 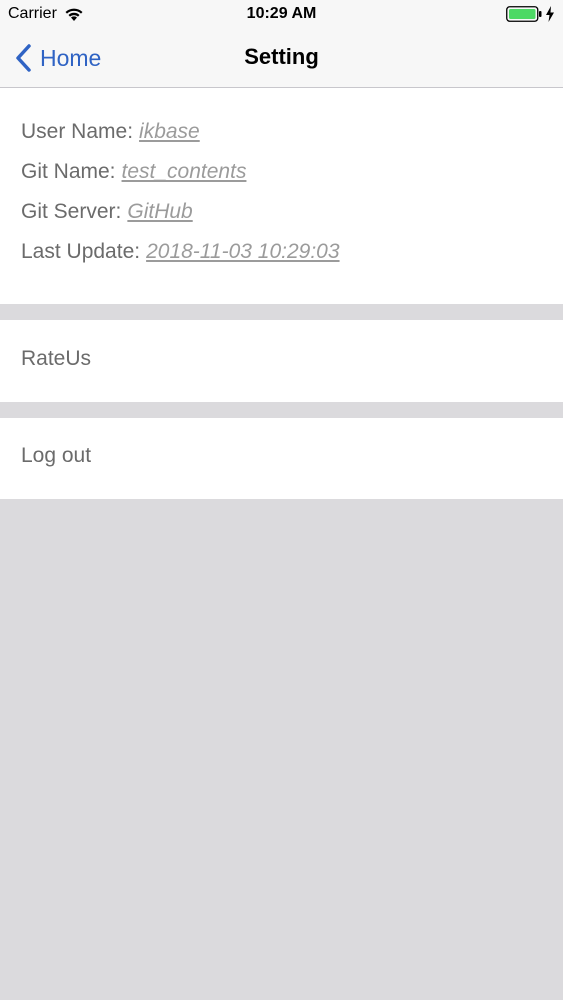 I want to click on git-server-label: Git Server:, so click(x=71, y=211).